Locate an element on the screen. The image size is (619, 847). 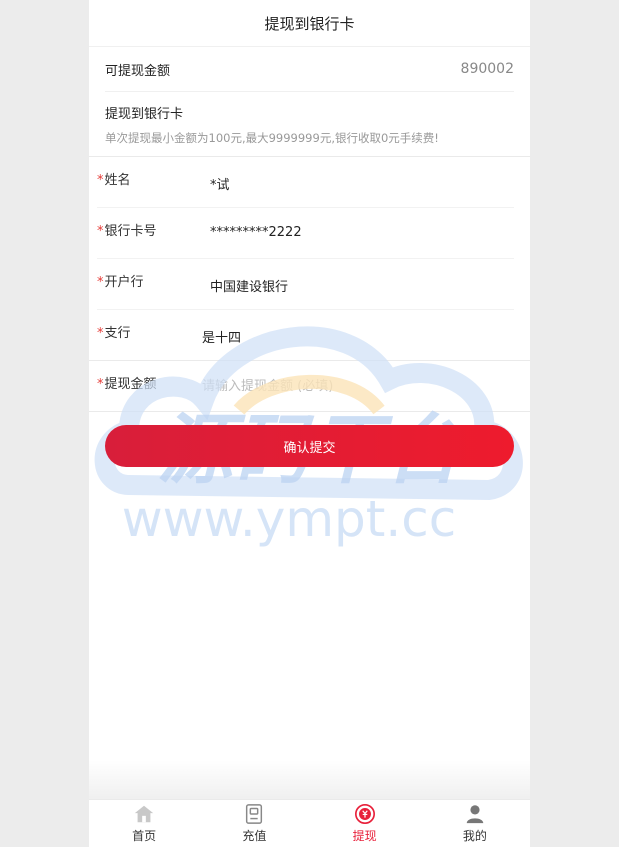
tab-recharge: 充值 is located at coordinates (254, 823).